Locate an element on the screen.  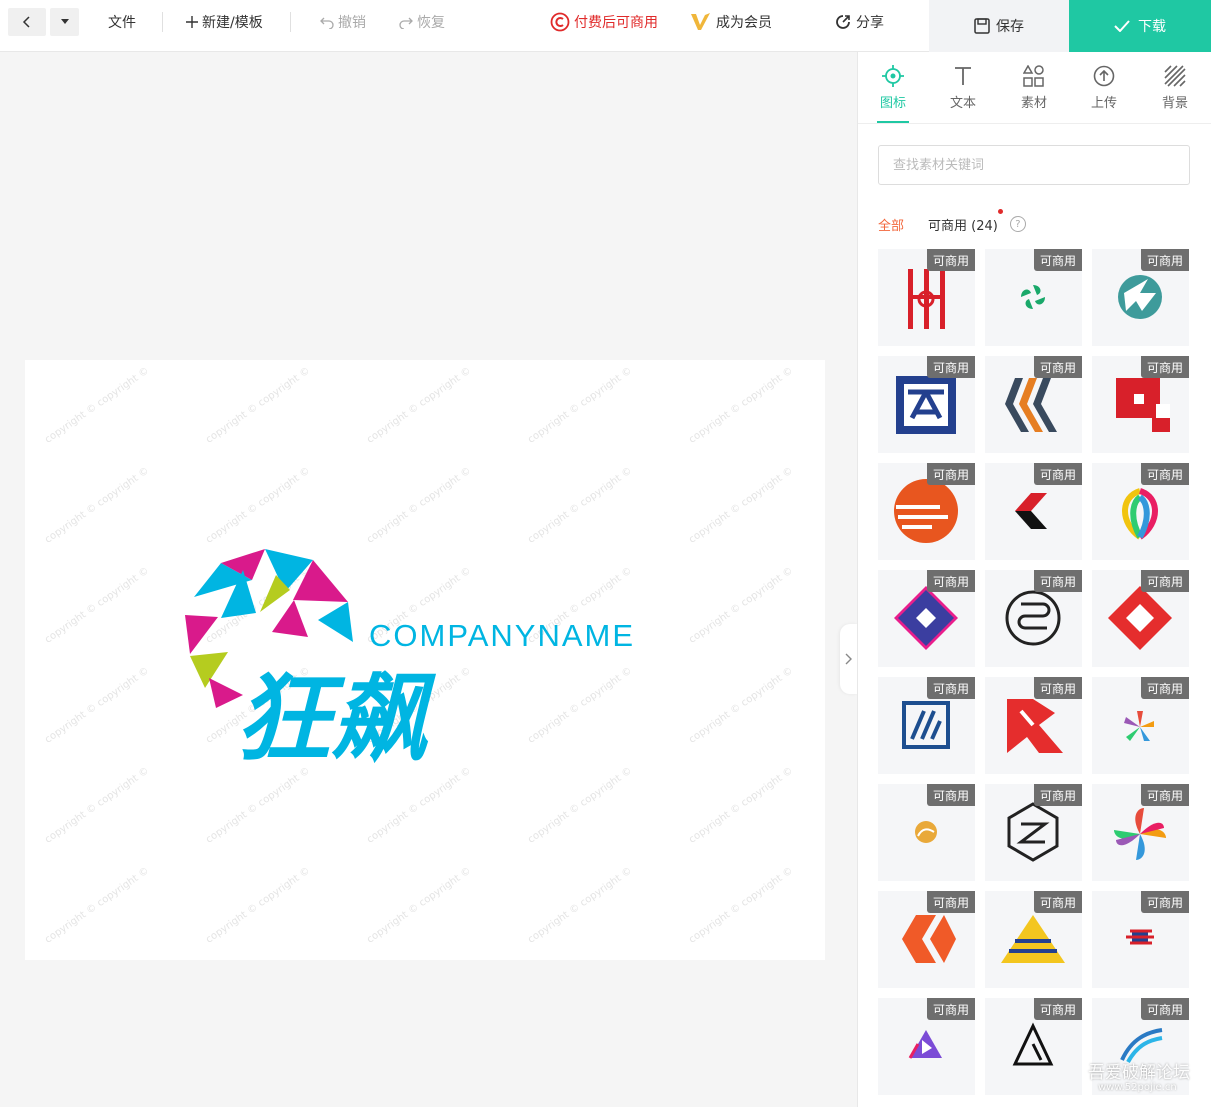
download-label: 下载 is located at coordinates (1152, 27).